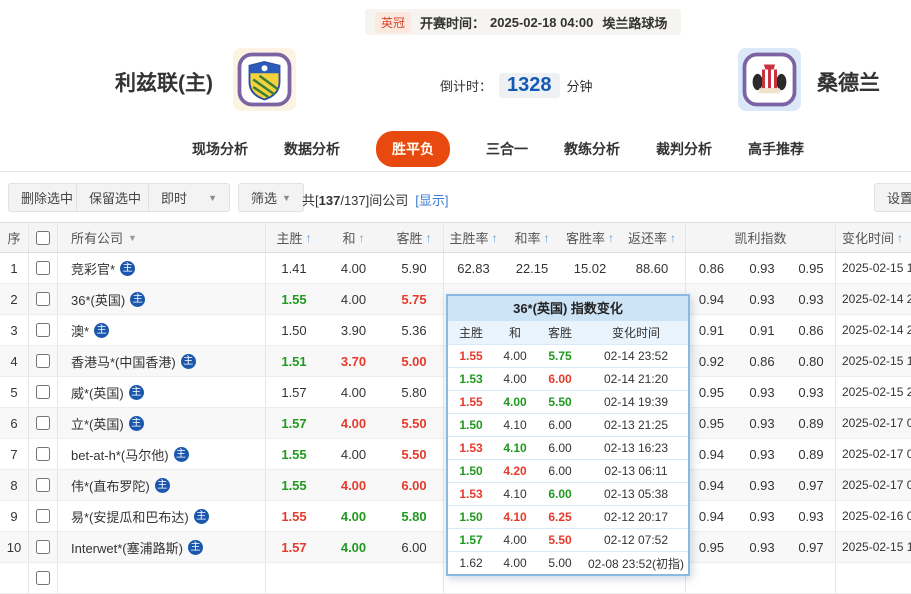 The image size is (911, 594). I want to click on popup-odds-value: 1.62, so click(471, 563).